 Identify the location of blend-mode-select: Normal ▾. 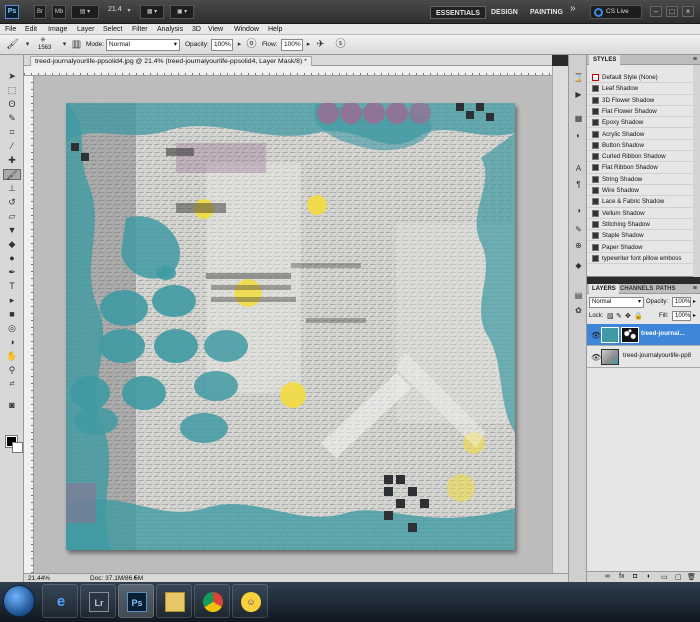
(616, 302).